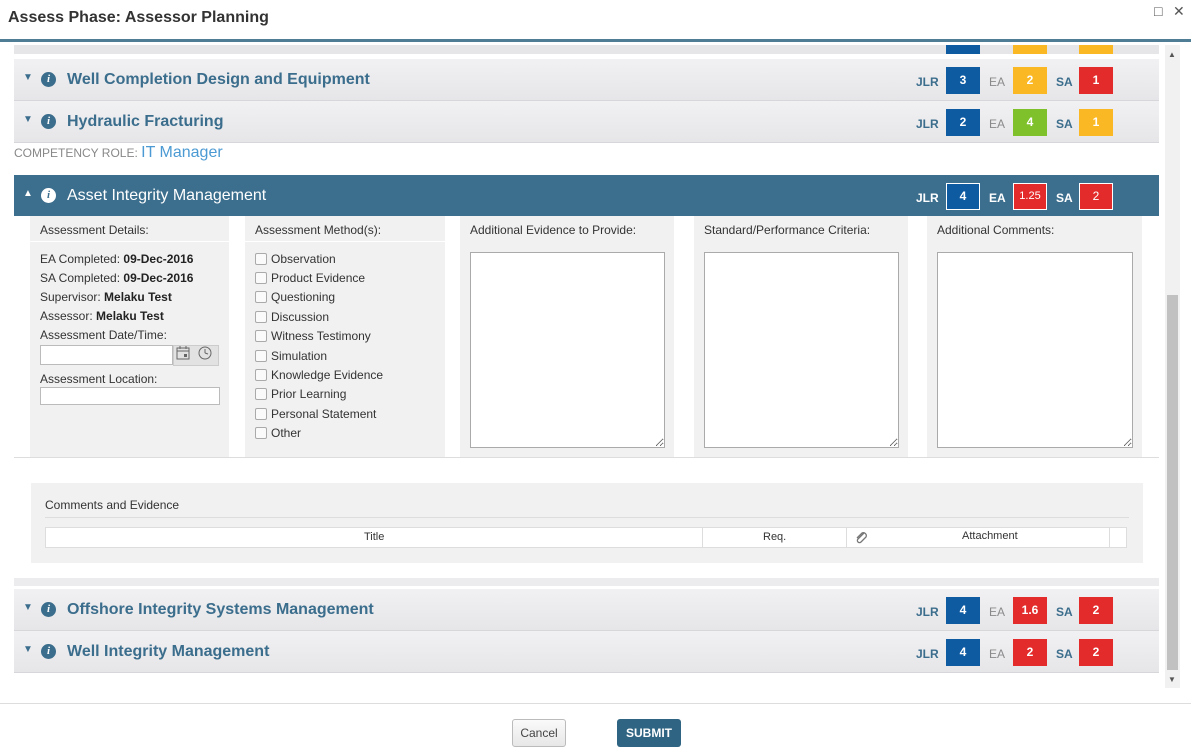  Describe the element at coordinates (205, 354) in the screenshot. I see `clock-icon` at that location.